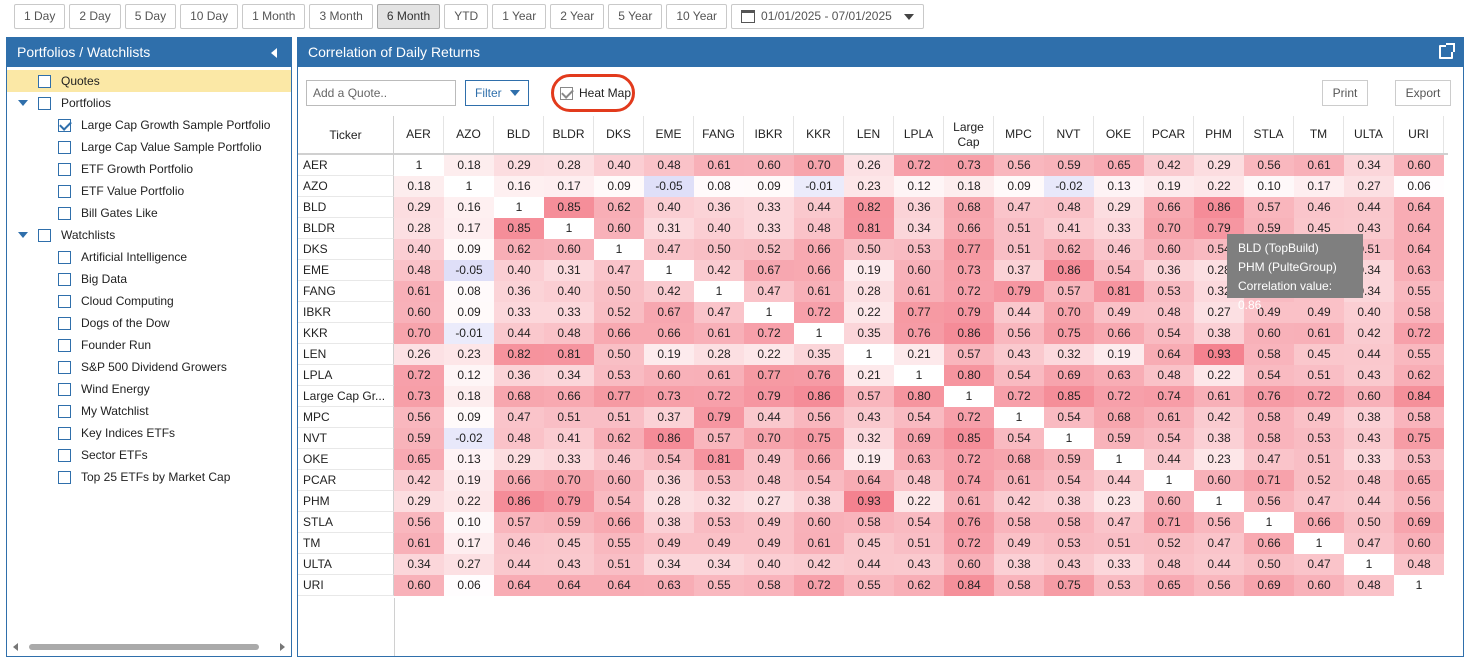 This screenshot has width=1467, height=661. Describe the element at coordinates (1423, 93) in the screenshot. I see `export-button: Export` at that location.